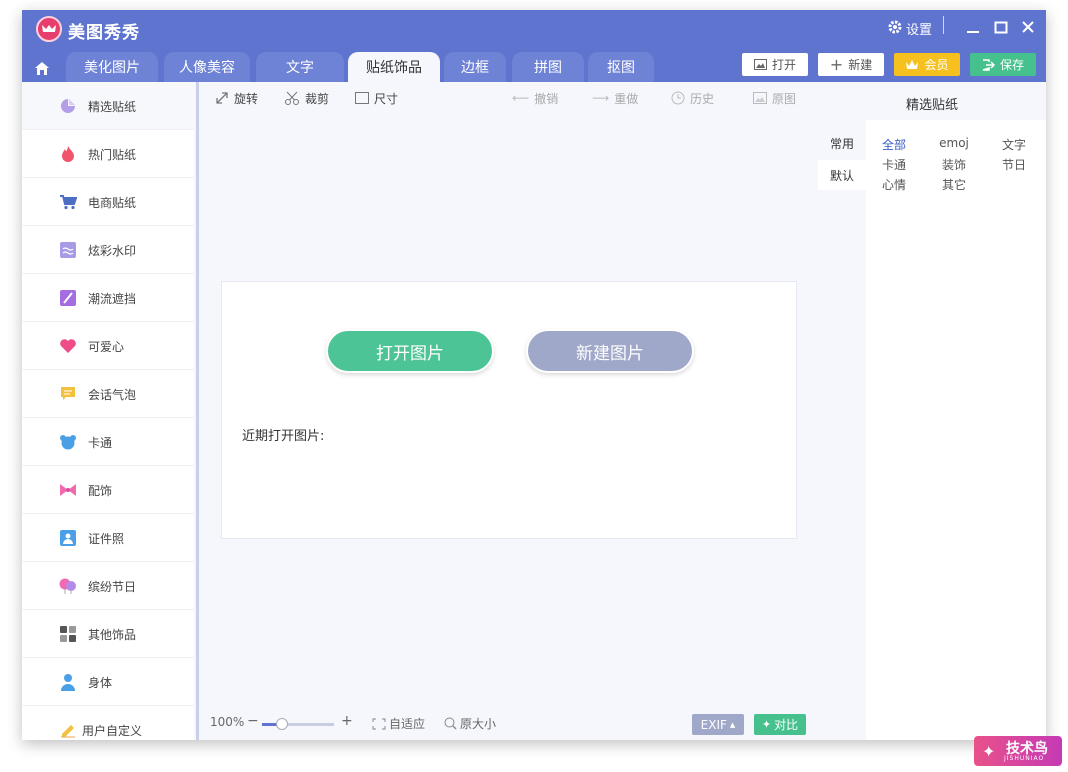  I want to click on tab-stickers: 贴纸饰品, so click(394, 67).